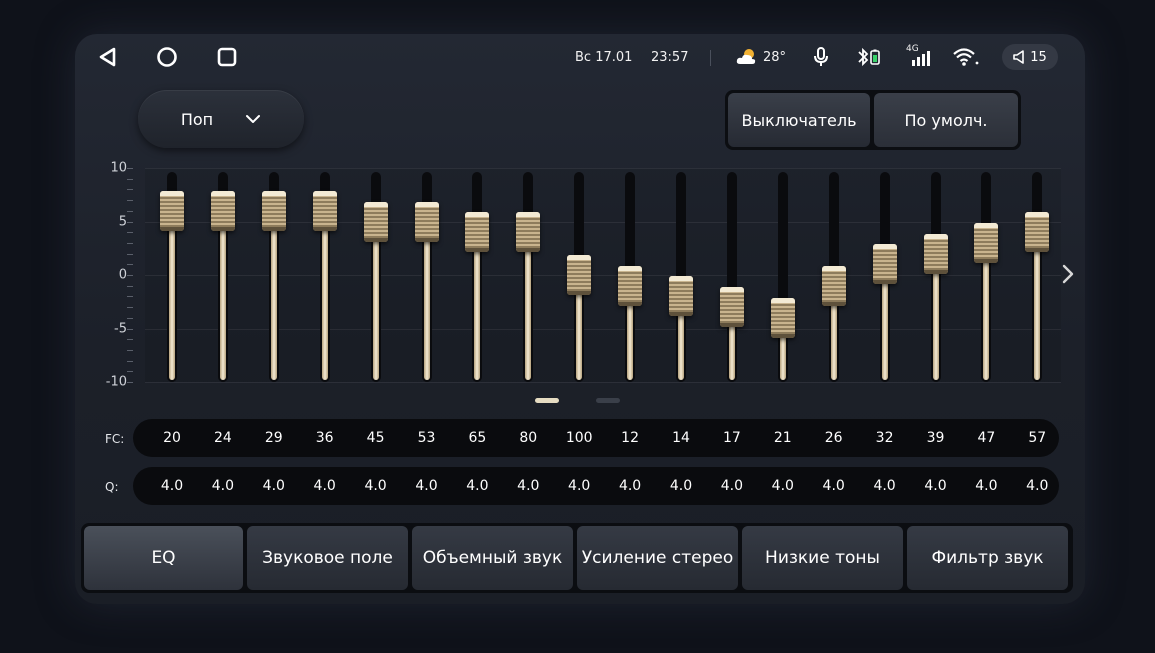 The image size is (1155, 653). Describe the element at coordinates (986, 438) in the screenshot. I see `fc-value: 47` at that location.